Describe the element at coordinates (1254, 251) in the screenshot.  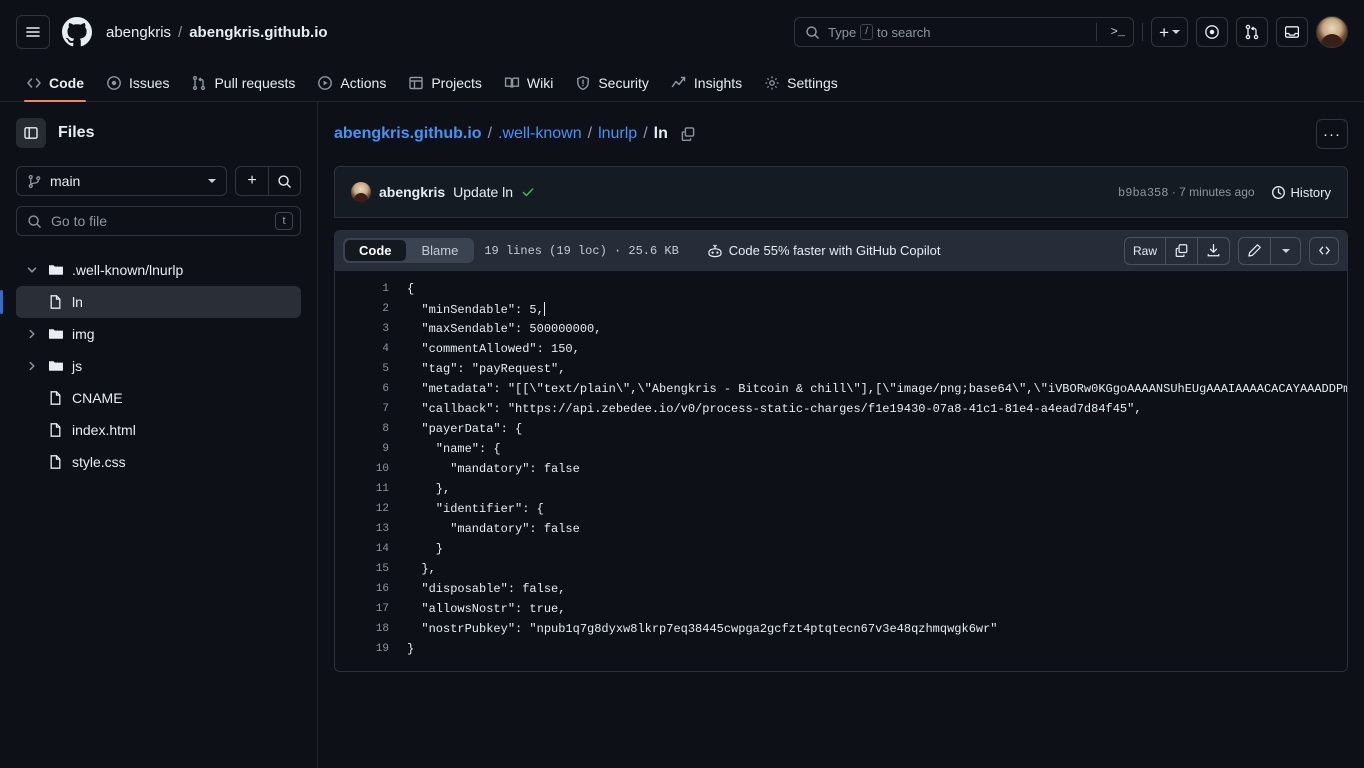
I see `edit-file-button` at that location.